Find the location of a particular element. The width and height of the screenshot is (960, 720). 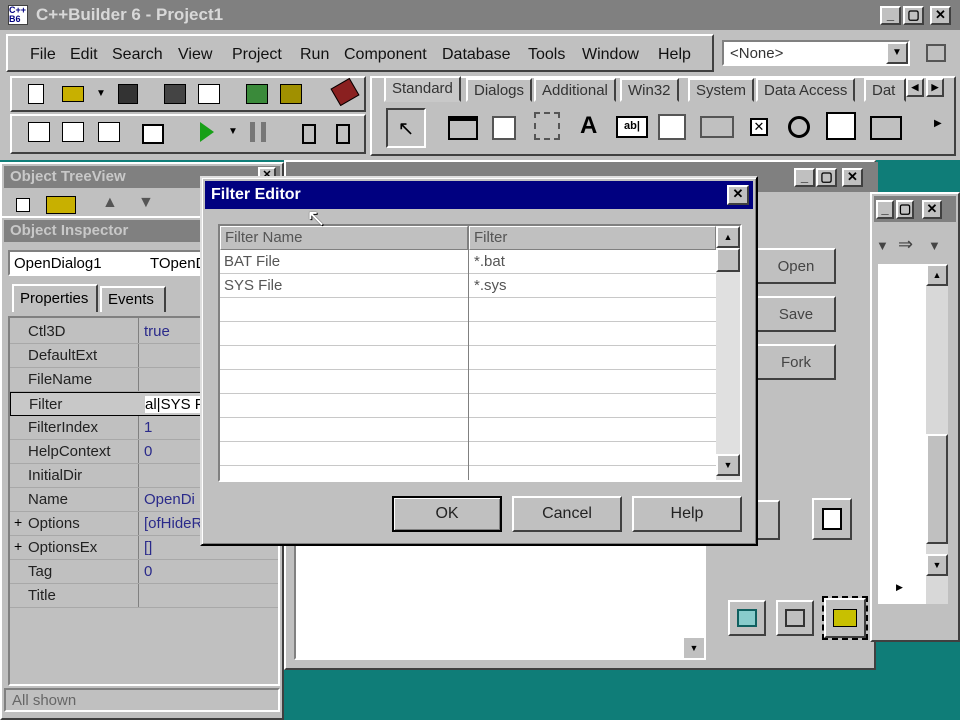

minimize-button: _ is located at coordinates (890, 15).